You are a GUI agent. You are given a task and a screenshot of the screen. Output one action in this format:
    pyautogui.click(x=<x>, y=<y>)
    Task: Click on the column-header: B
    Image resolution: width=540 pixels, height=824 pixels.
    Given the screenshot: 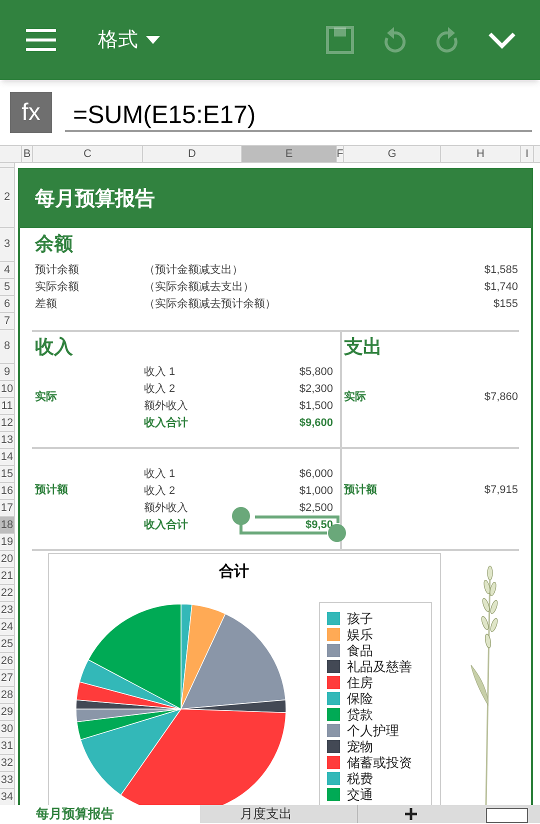 What is the action you would take?
    pyautogui.click(x=27, y=154)
    